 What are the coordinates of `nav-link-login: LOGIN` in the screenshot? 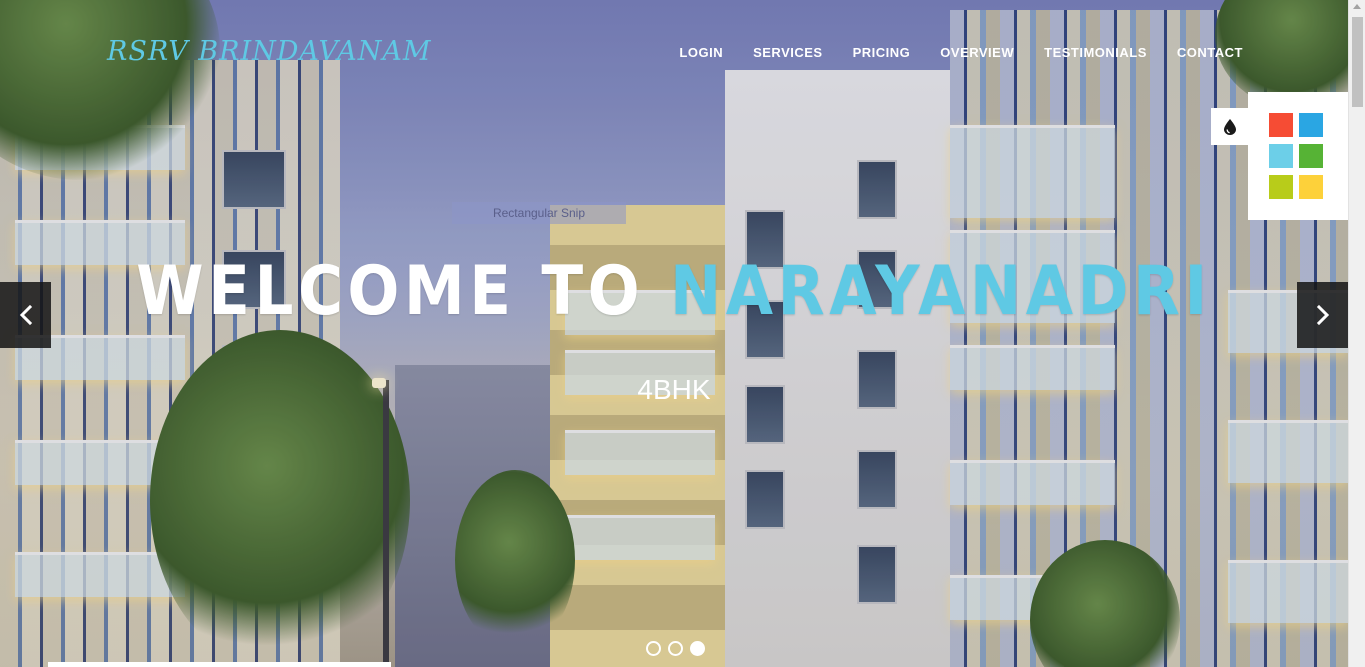 It's located at (701, 52).